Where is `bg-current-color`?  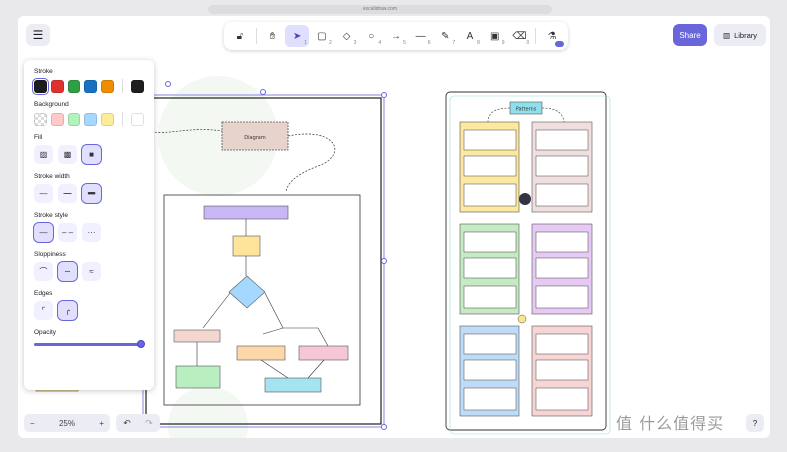
bg-current-color is located at coordinates (137, 119).